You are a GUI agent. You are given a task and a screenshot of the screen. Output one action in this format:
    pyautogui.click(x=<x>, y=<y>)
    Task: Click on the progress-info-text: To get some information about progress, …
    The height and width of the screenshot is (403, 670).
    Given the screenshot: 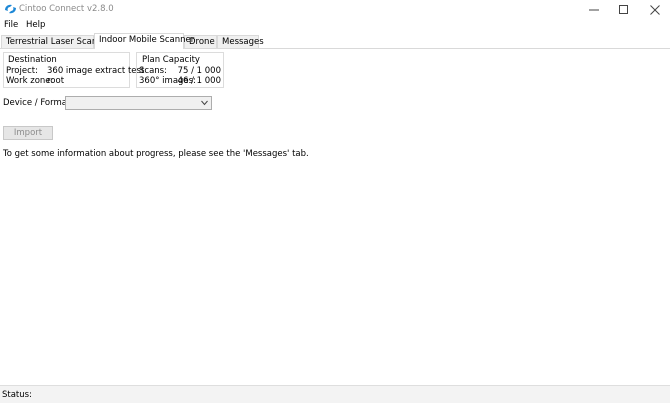 What is the action you would take?
    pyautogui.click(x=156, y=154)
    